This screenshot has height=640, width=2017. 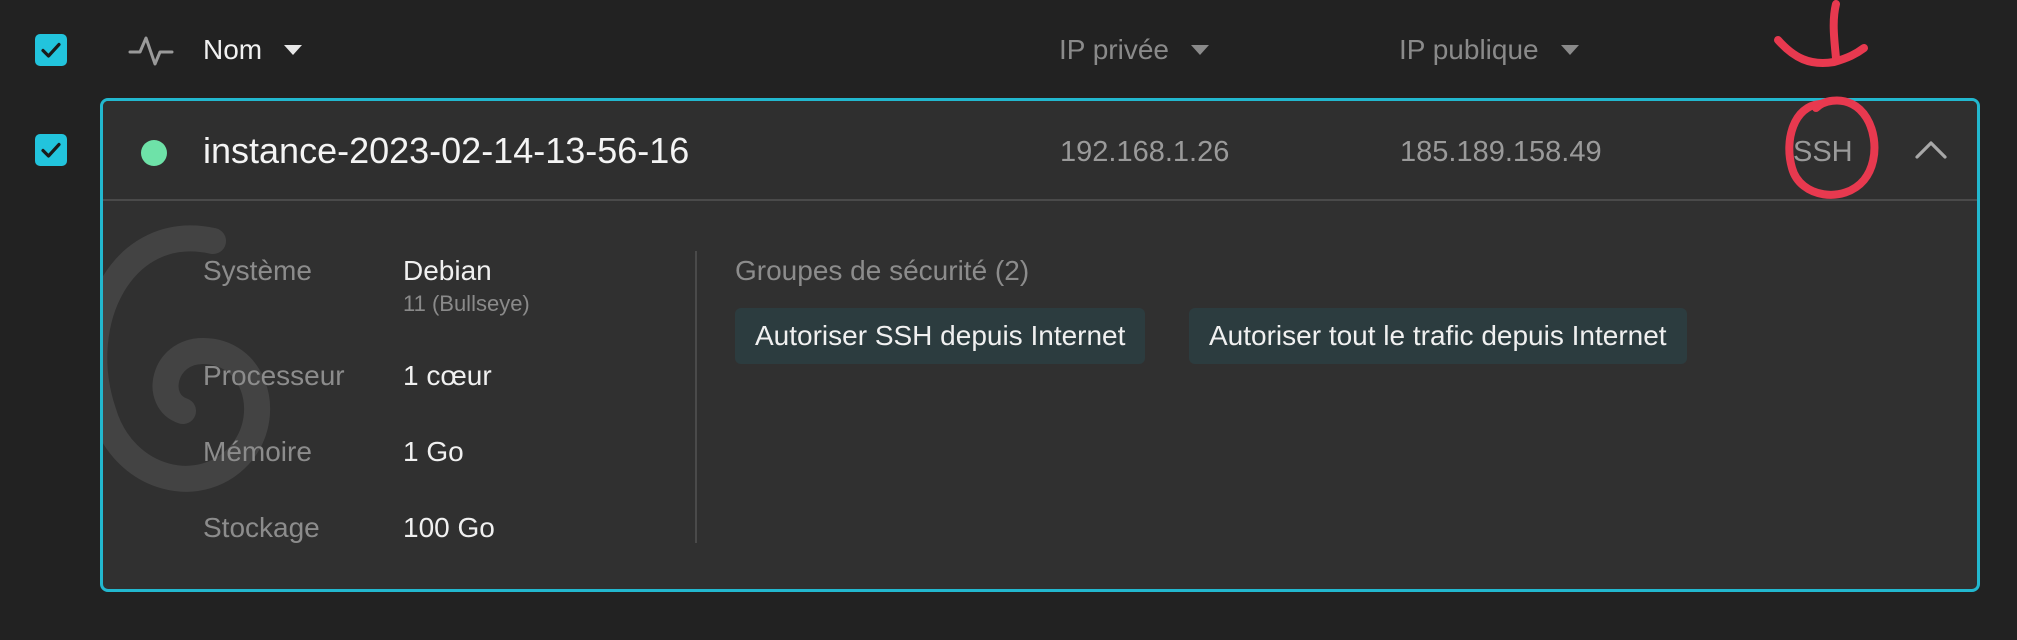 I want to click on chevron-up-icon, so click(x=1931, y=149).